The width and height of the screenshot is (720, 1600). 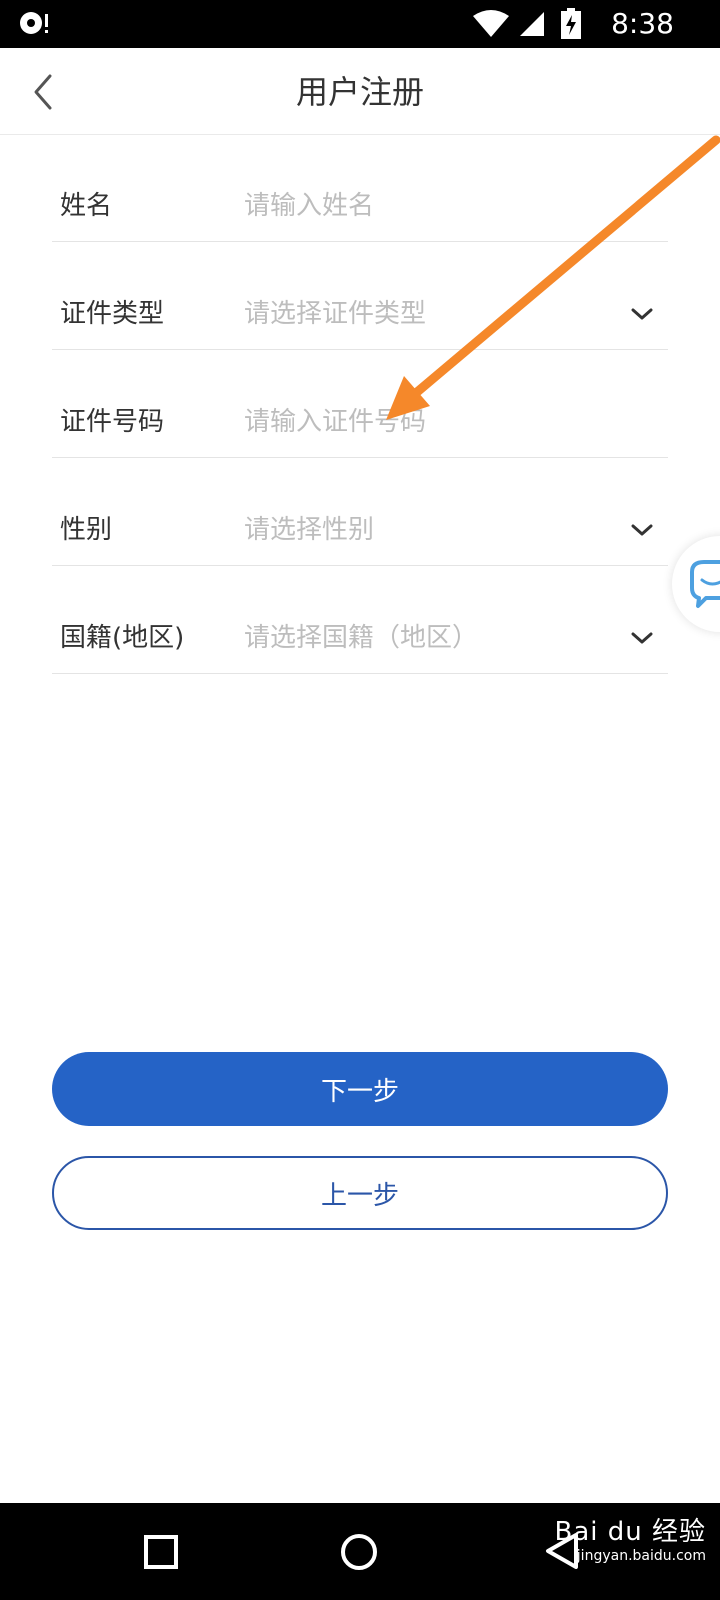 What do you see at coordinates (335, 314) in the screenshot?
I see `id-type-select: 请选择证件类型` at bounding box center [335, 314].